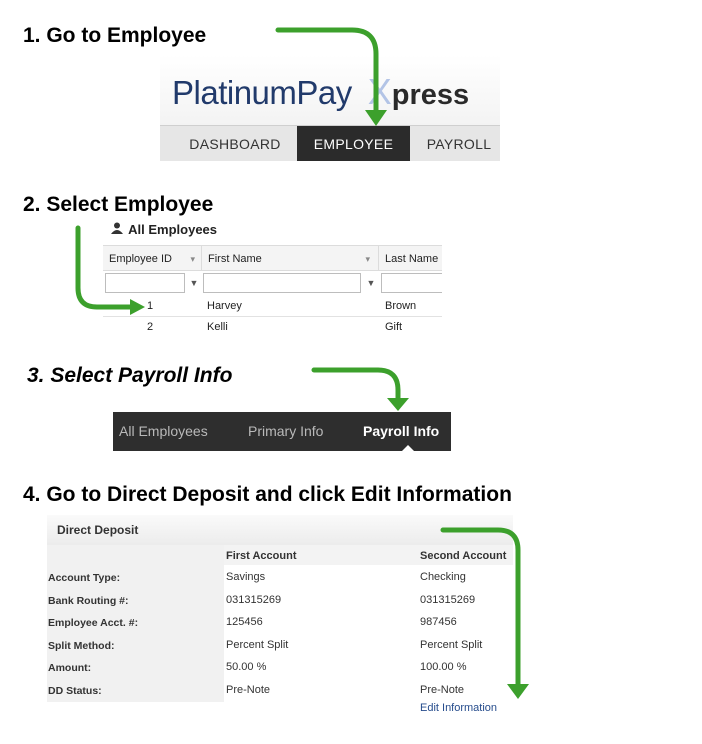 The height and width of the screenshot is (744, 702). Describe the element at coordinates (394, 327) in the screenshot. I see `cell-last-name: Gift` at that location.